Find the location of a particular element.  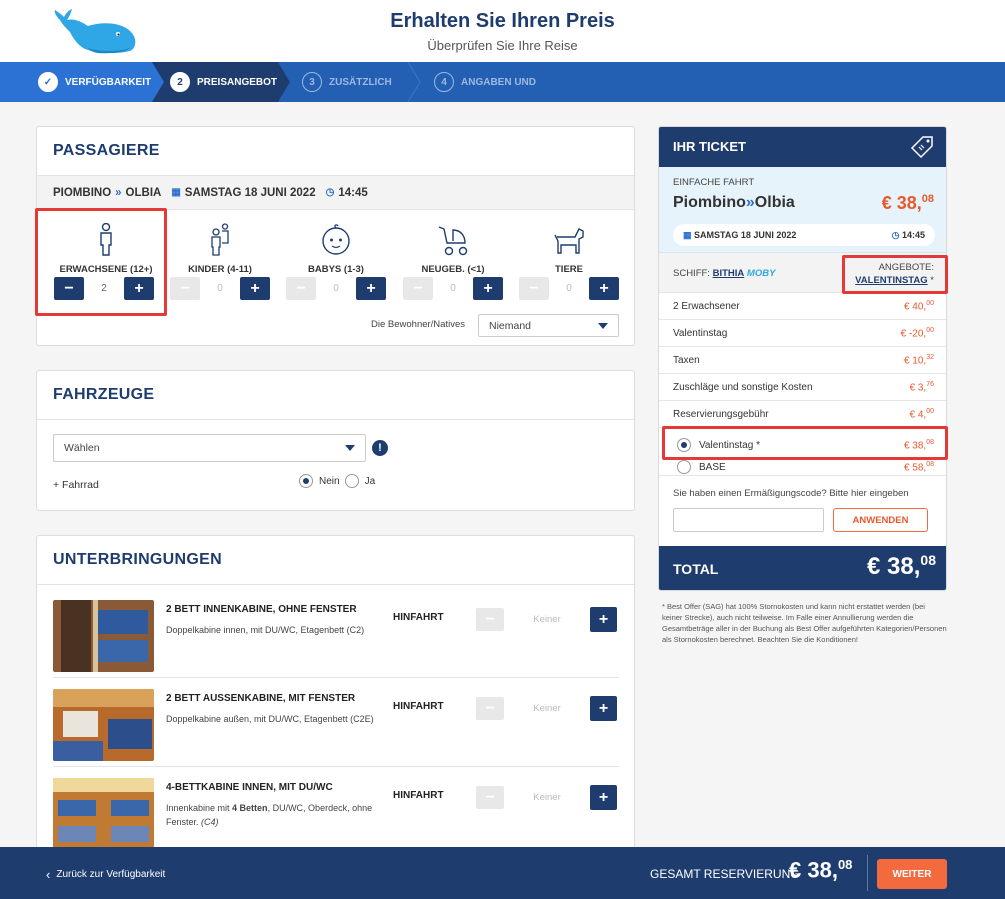

step-label: ZUSÄTZLICH is located at coordinates (360, 82).